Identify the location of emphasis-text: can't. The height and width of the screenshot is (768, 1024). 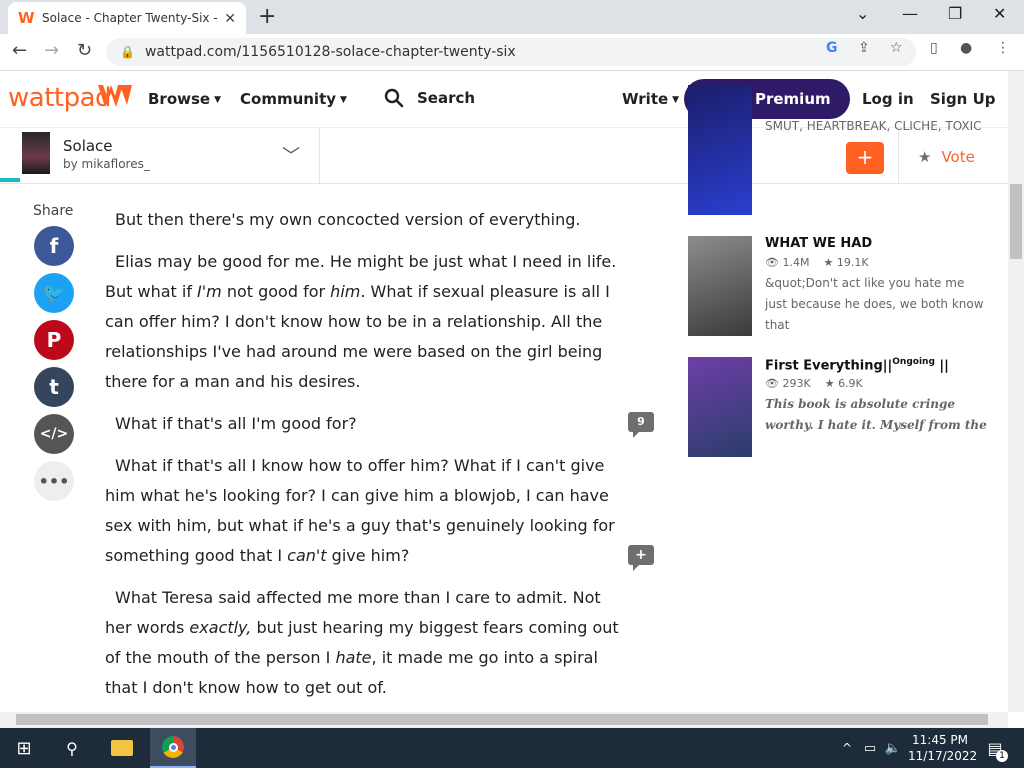
(307, 555).